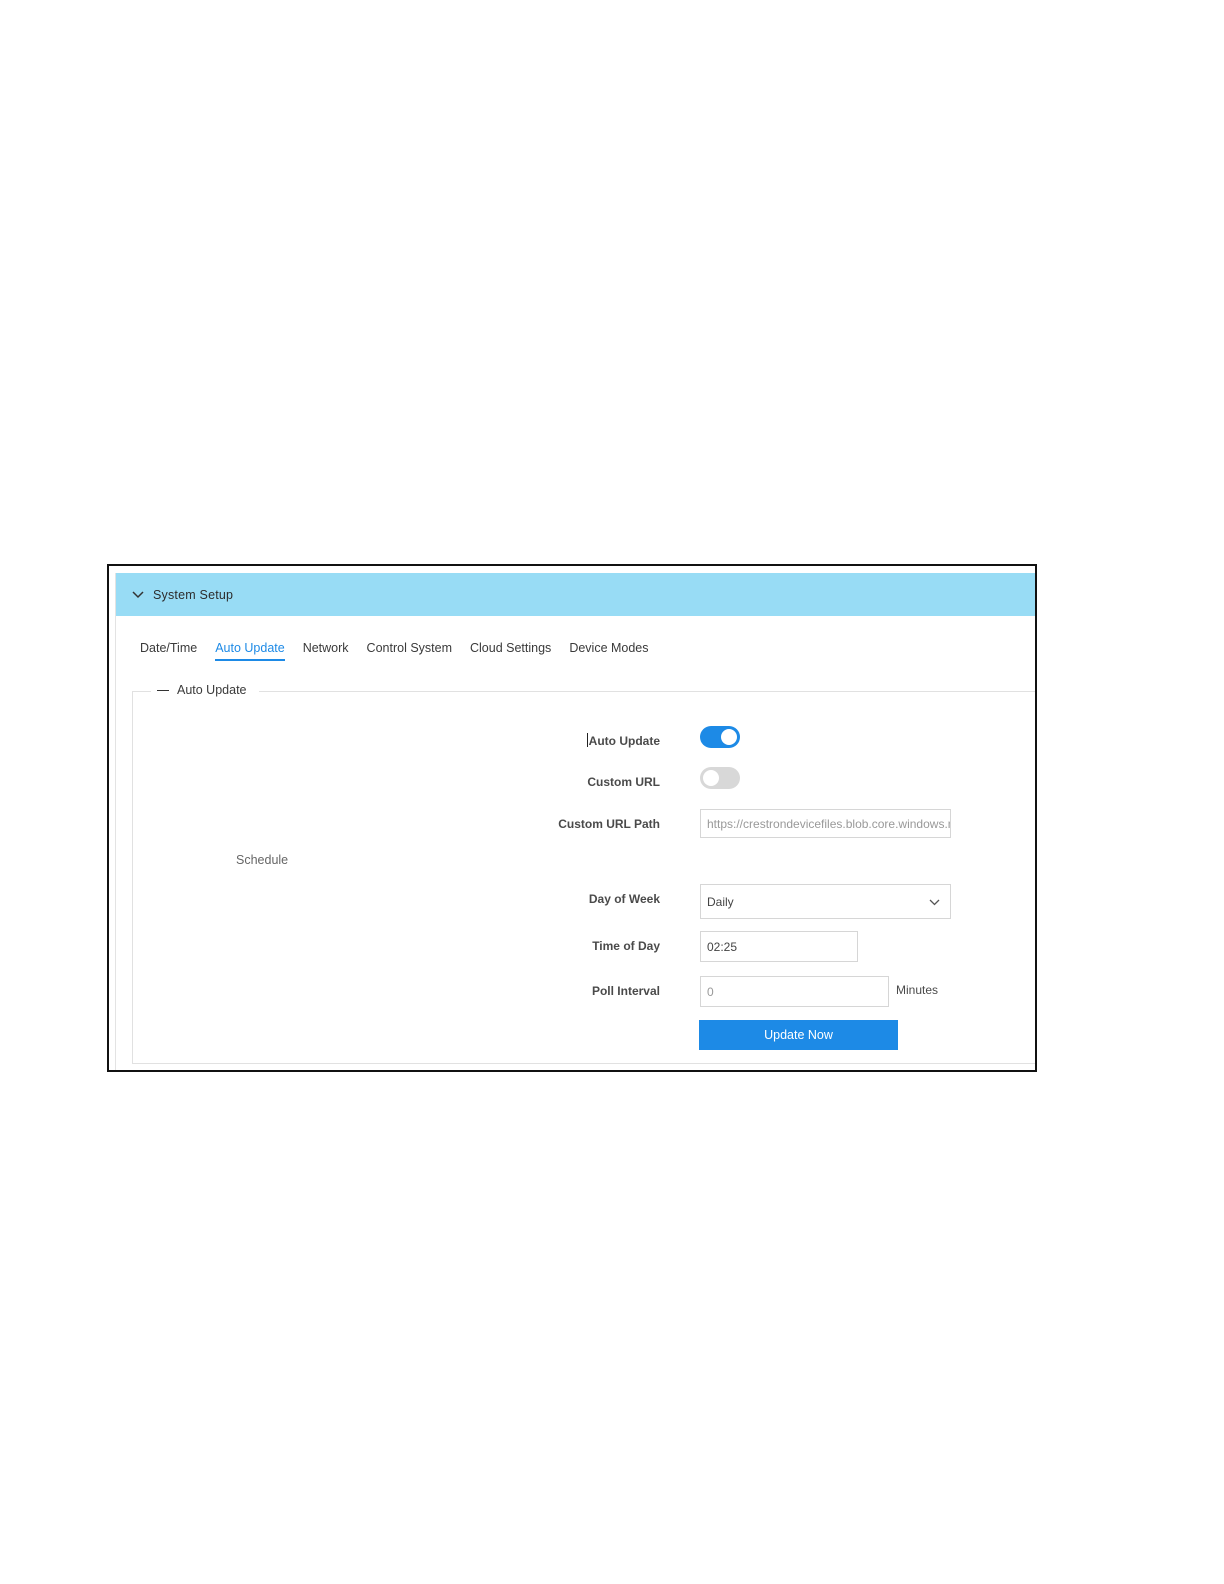 The height and width of the screenshot is (1584, 1224). What do you see at coordinates (163, 690) in the screenshot?
I see `collapse-dash-icon` at bounding box center [163, 690].